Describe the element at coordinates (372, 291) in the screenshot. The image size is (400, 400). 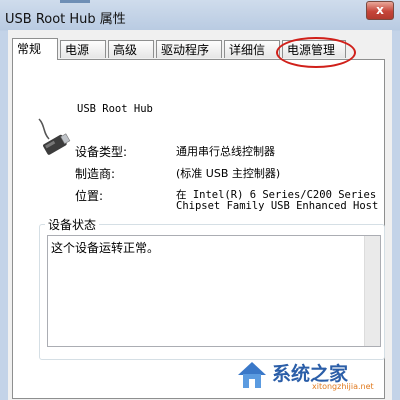
I see `status-scrollbar` at that location.